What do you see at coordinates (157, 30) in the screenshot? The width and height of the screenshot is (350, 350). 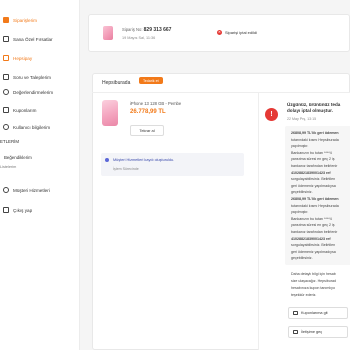 I see `order-number-value: 829 313 667` at bounding box center [157, 30].